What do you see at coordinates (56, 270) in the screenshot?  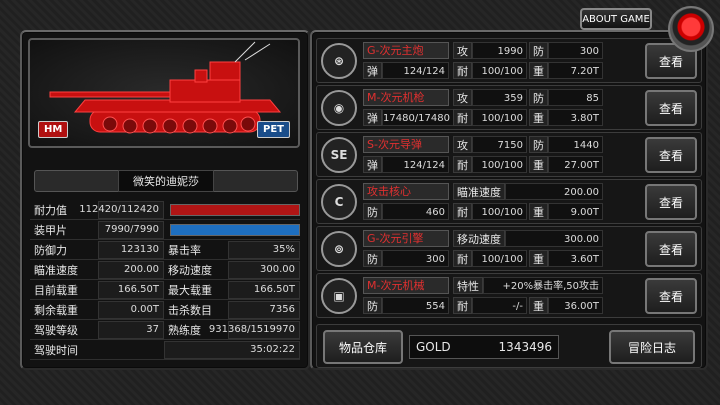 I see `stat-label: 瞄准速度` at bounding box center [56, 270].